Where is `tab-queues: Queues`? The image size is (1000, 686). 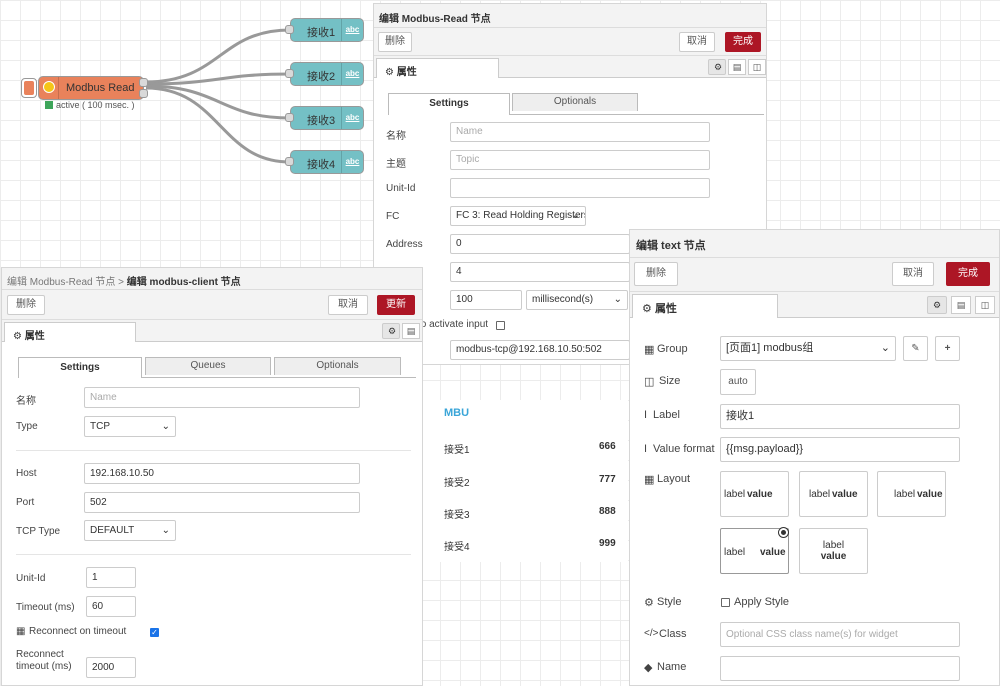 tab-queues: Queues is located at coordinates (208, 366).